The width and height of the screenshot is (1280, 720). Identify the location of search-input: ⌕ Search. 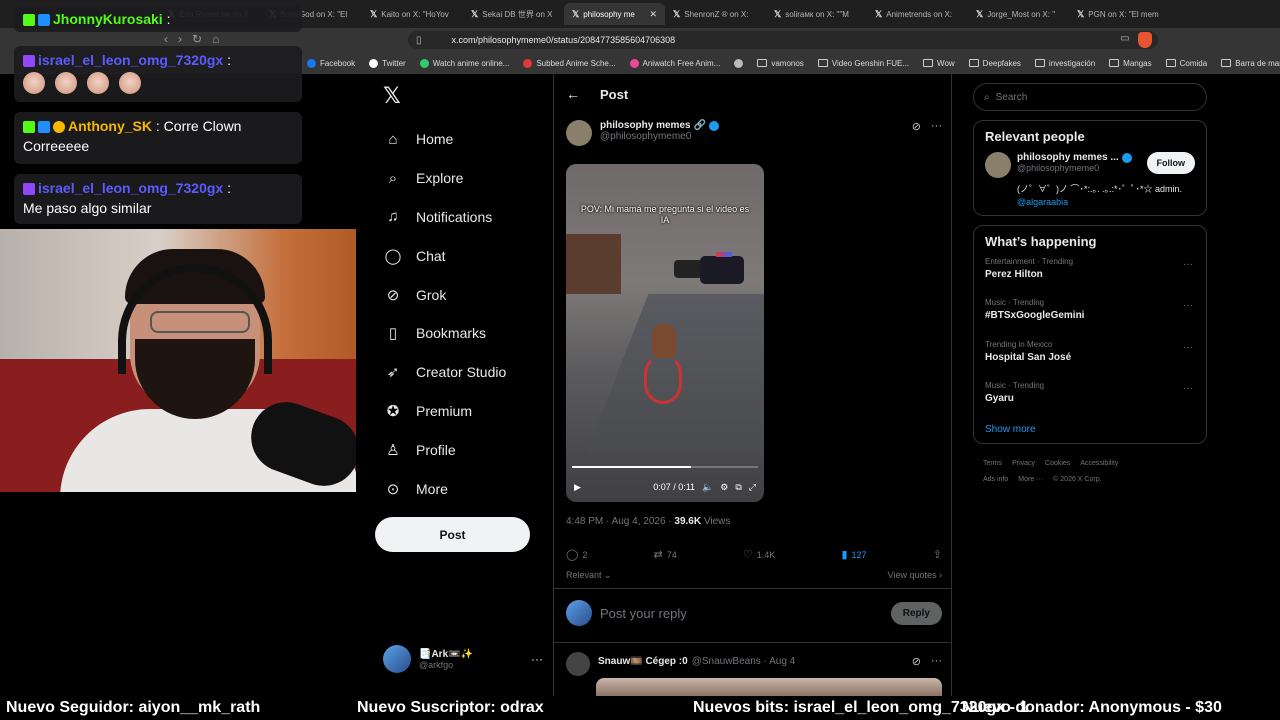
(1090, 97).